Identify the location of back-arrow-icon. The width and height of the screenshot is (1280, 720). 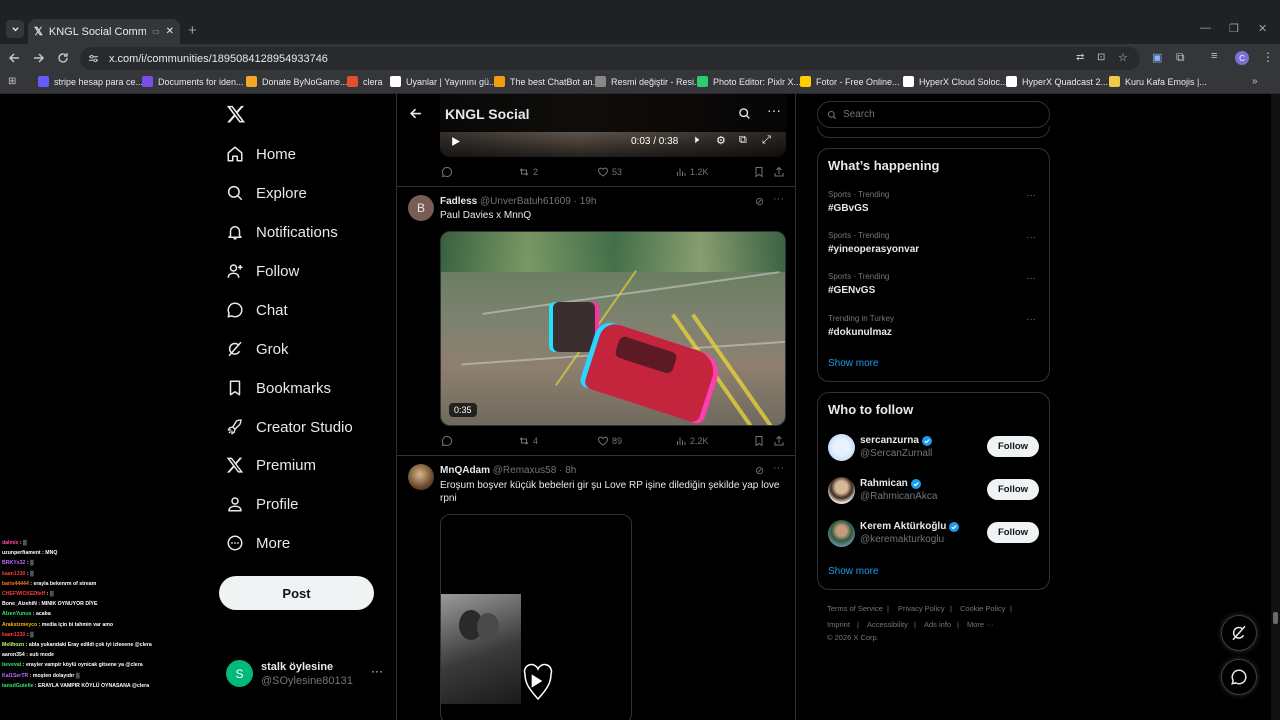
(415, 113).